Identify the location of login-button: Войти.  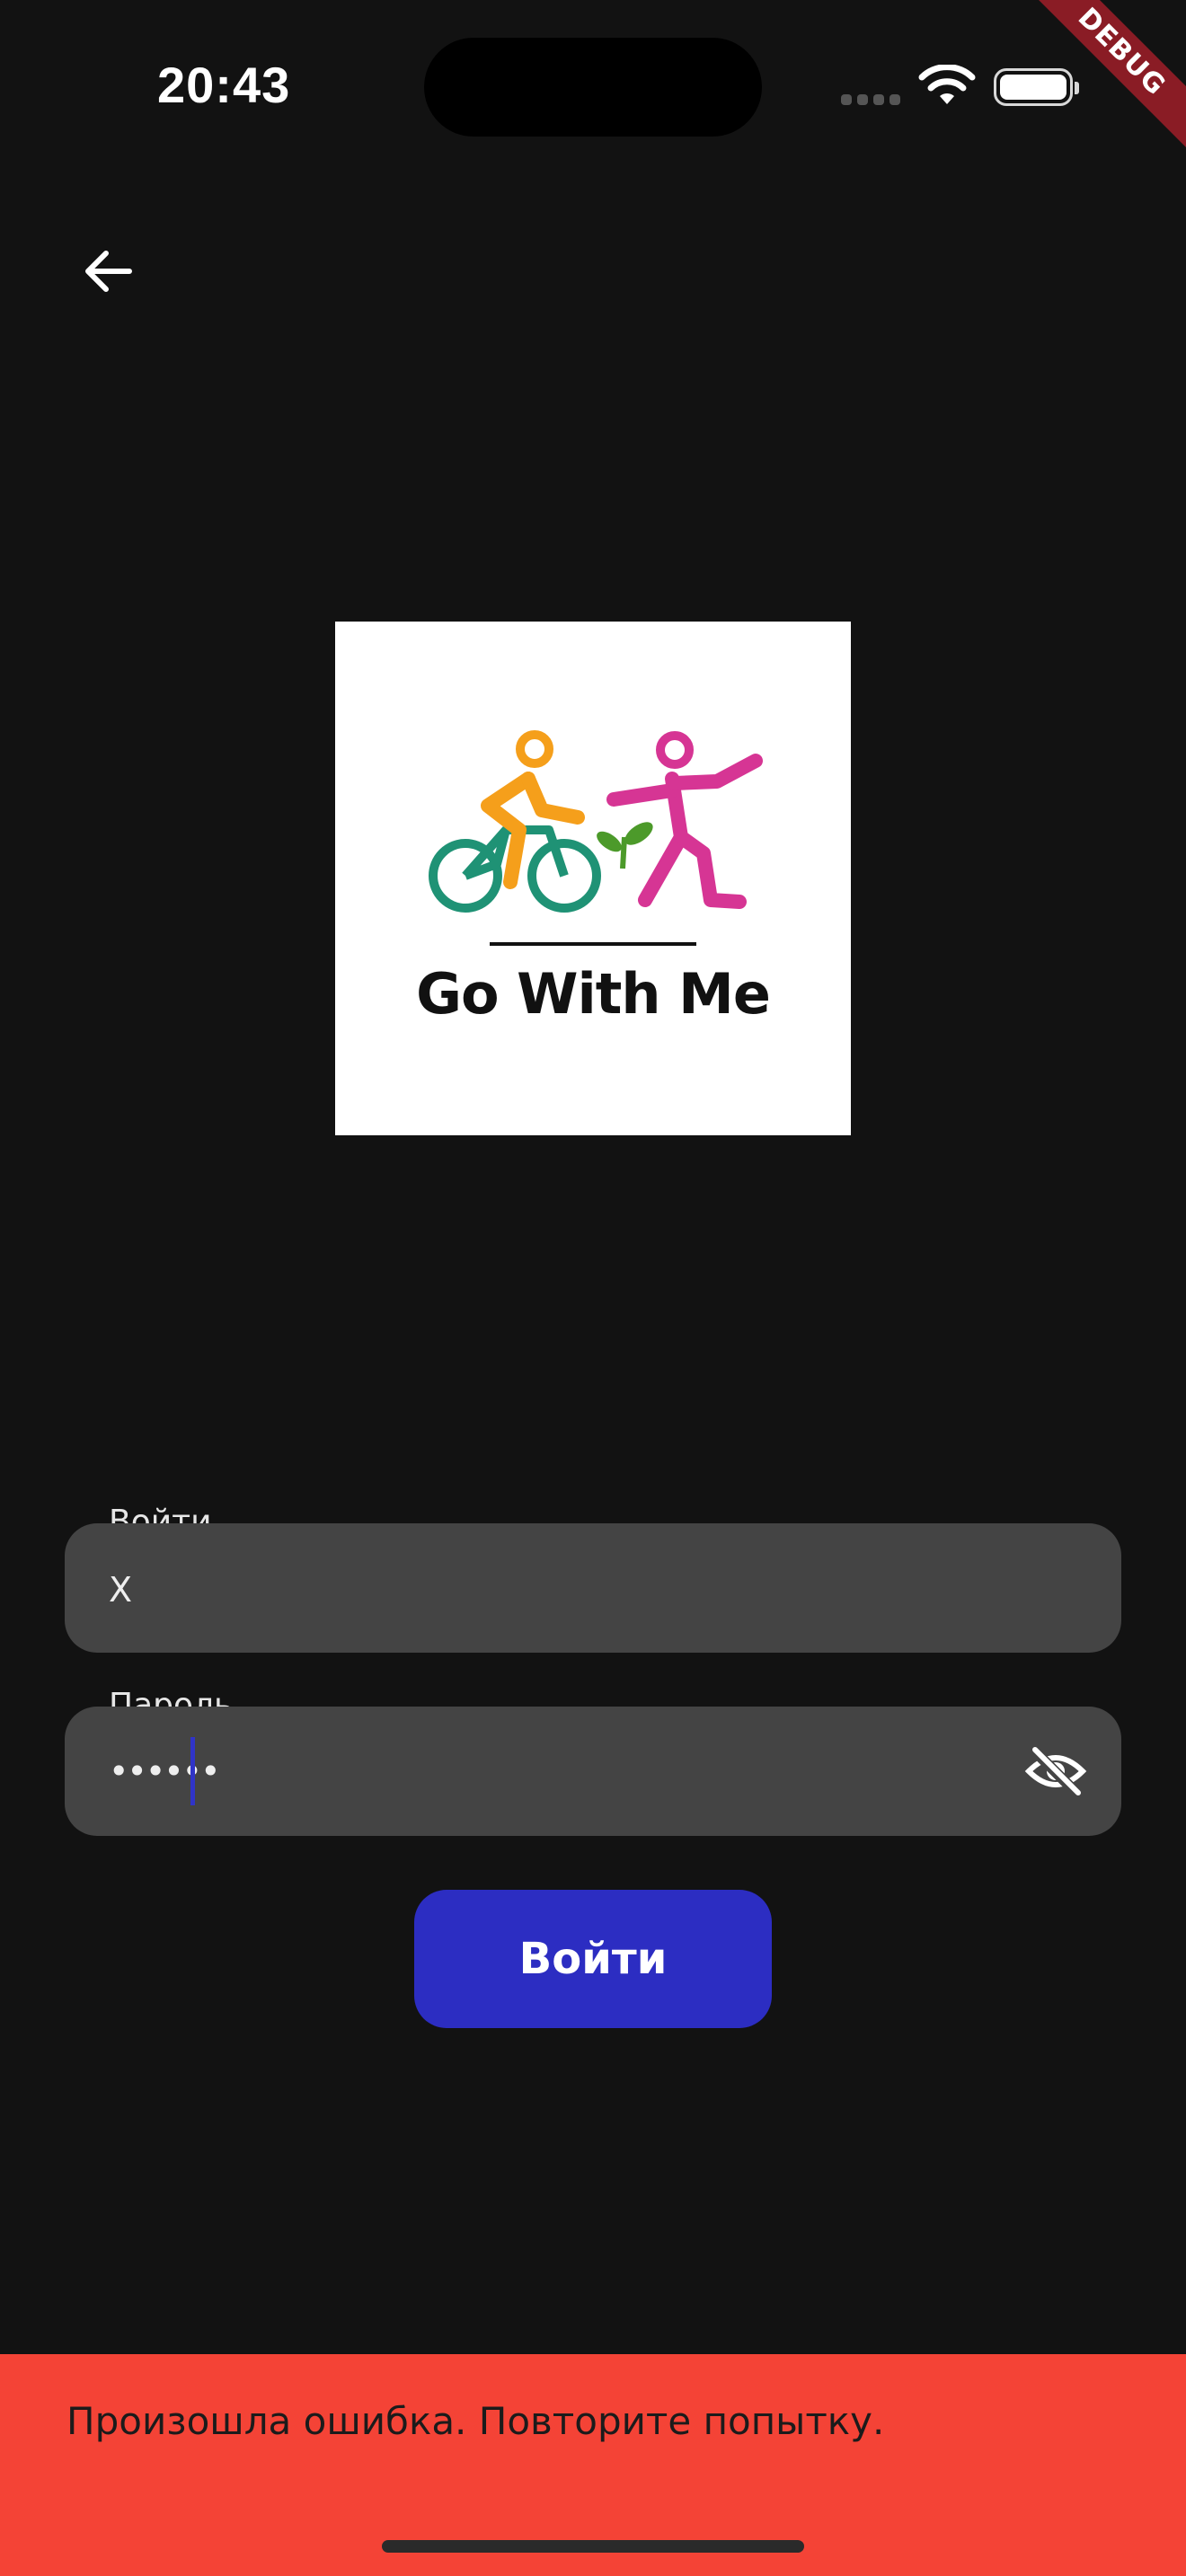
(593, 1959).